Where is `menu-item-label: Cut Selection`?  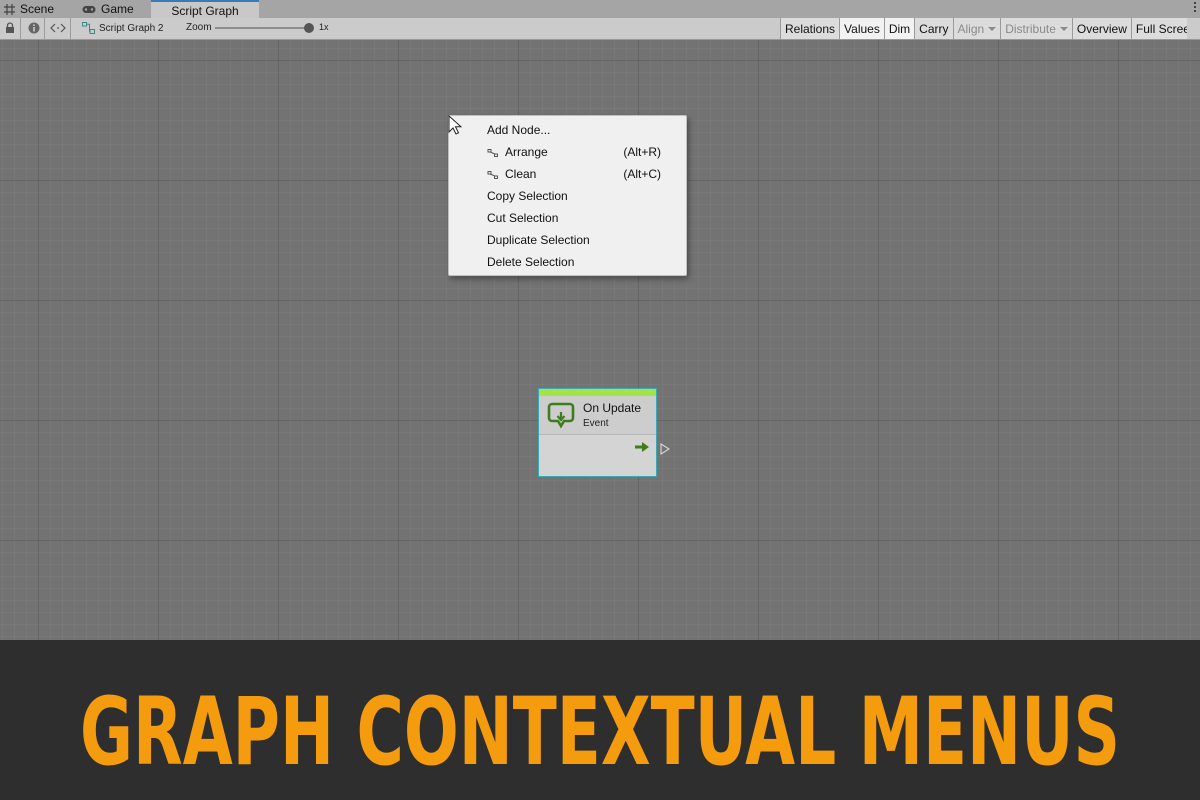
menu-item-label: Cut Selection is located at coordinates (523, 218).